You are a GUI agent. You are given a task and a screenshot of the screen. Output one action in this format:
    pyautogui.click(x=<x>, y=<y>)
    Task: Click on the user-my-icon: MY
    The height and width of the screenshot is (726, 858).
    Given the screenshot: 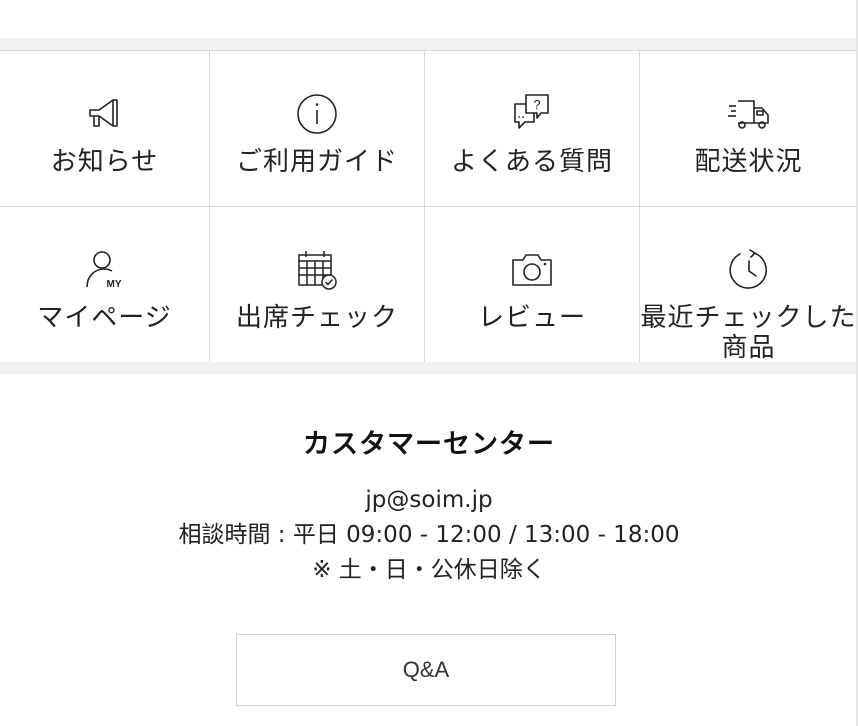 What is the action you would take?
    pyautogui.click(x=105, y=270)
    